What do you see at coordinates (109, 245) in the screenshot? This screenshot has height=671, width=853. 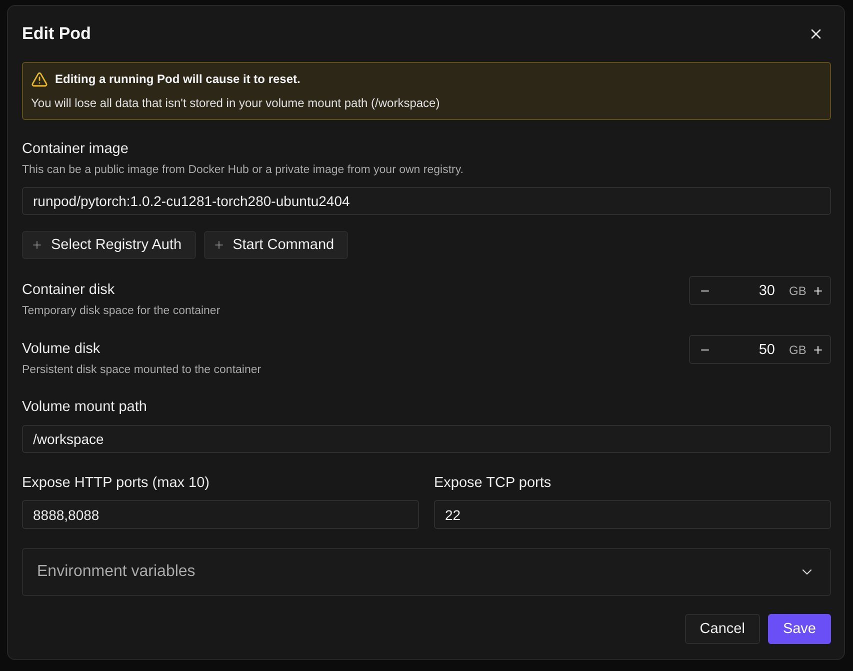 I see `add-option-button: Select Registry Auth` at bounding box center [109, 245].